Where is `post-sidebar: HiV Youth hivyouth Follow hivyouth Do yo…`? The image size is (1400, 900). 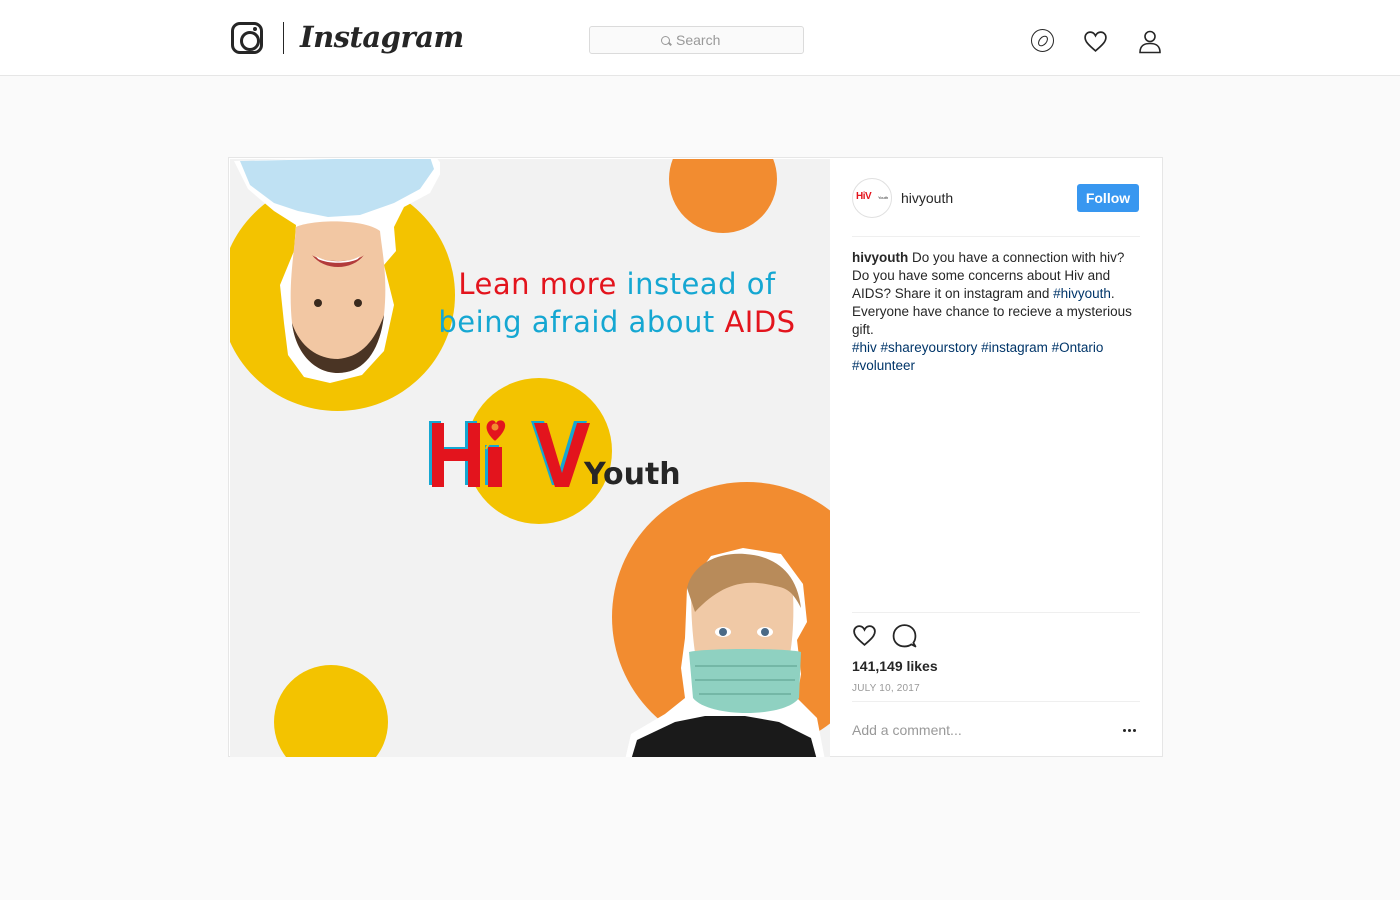 post-sidebar: HiV Youth hivyouth Follow hivyouth Do yo… is located at coordinates (996, 458).